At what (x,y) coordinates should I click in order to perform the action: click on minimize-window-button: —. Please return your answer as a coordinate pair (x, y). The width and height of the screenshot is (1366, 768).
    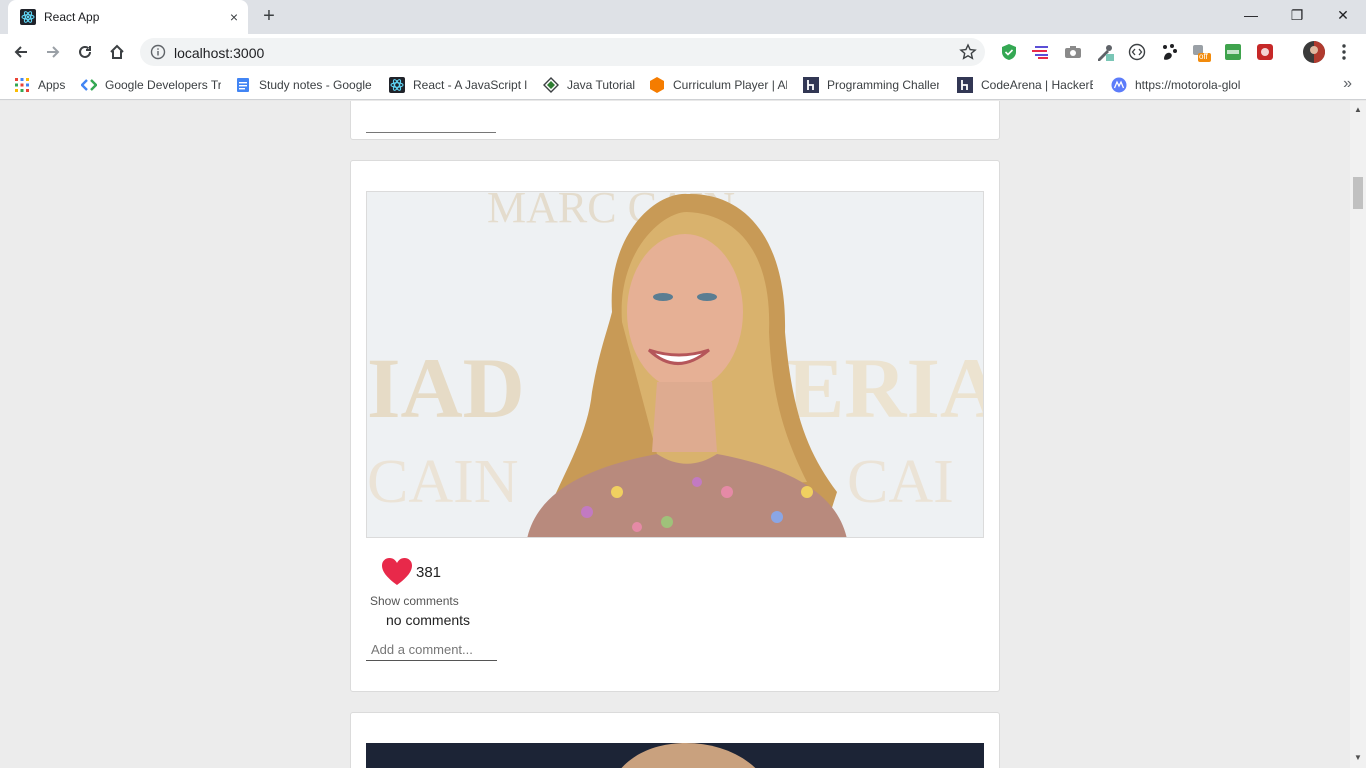
    Looking at the image, I should click on (1251, 15).